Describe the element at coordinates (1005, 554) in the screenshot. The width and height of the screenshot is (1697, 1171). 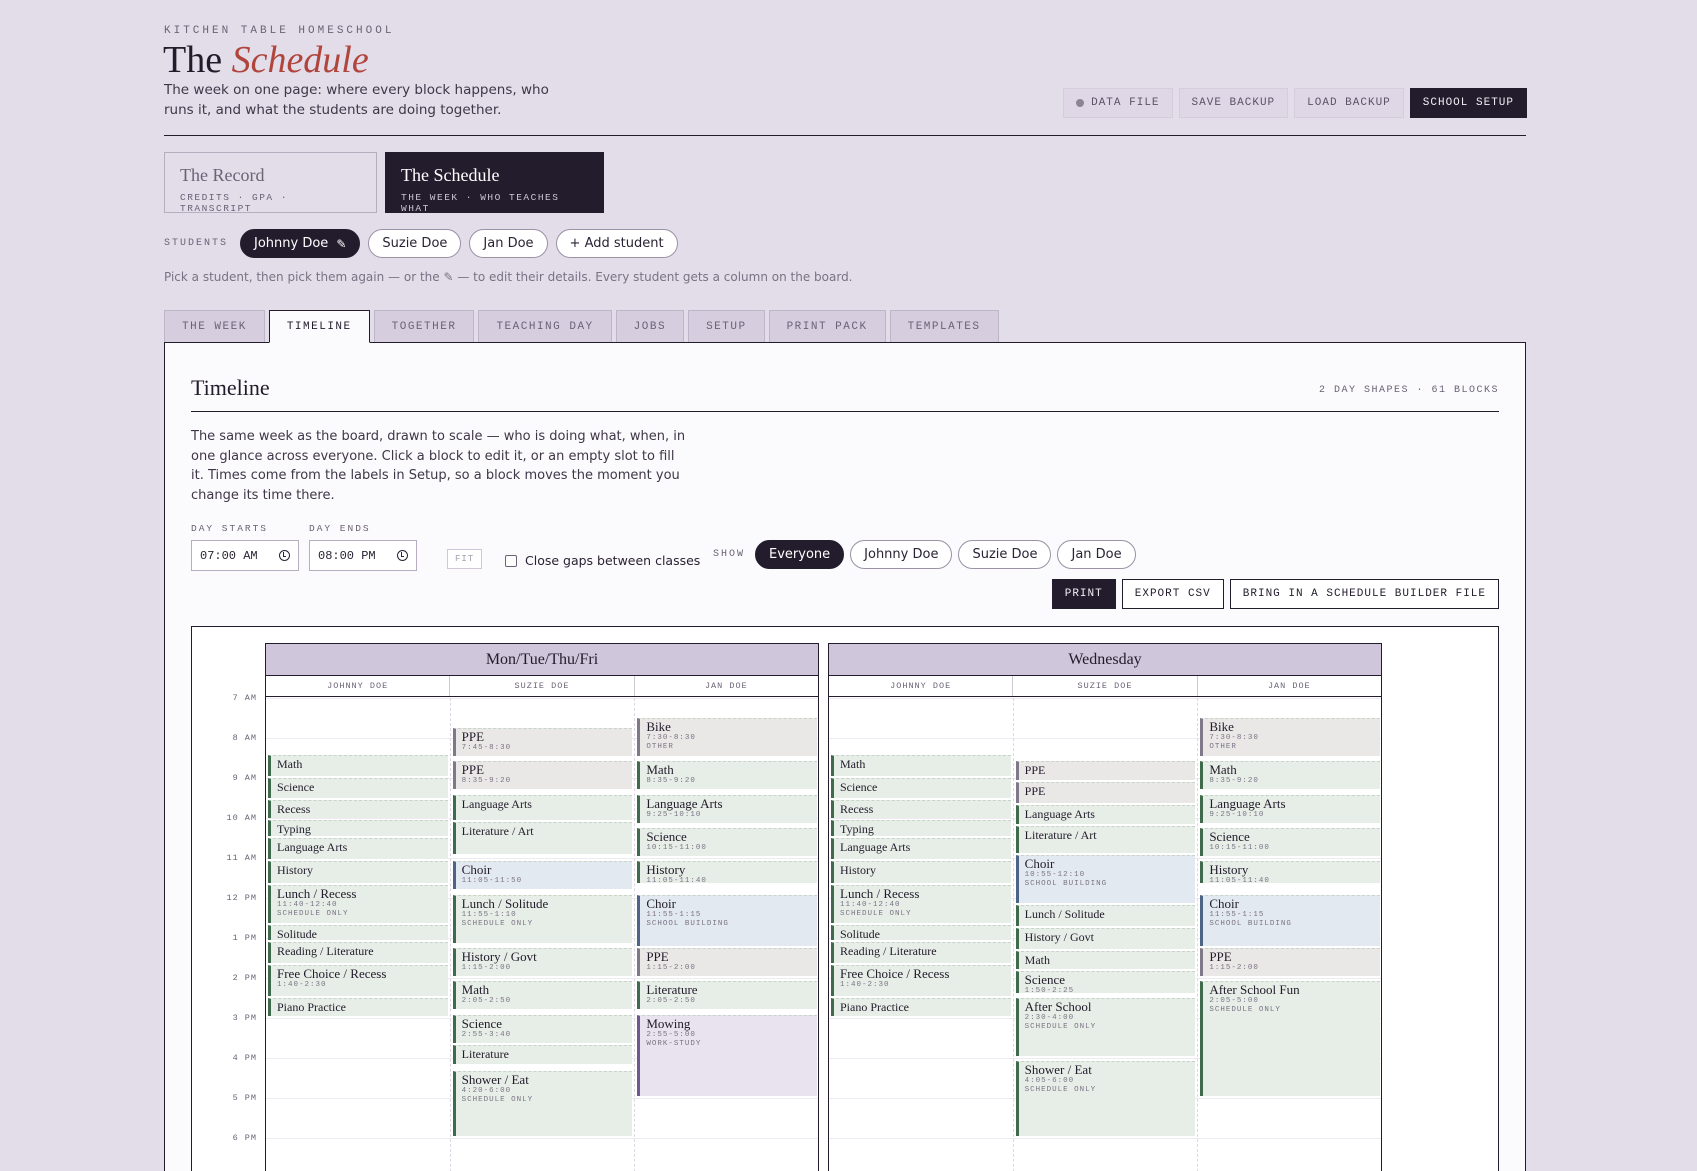
I see `show-suzie: Suzie Doe` at that location.